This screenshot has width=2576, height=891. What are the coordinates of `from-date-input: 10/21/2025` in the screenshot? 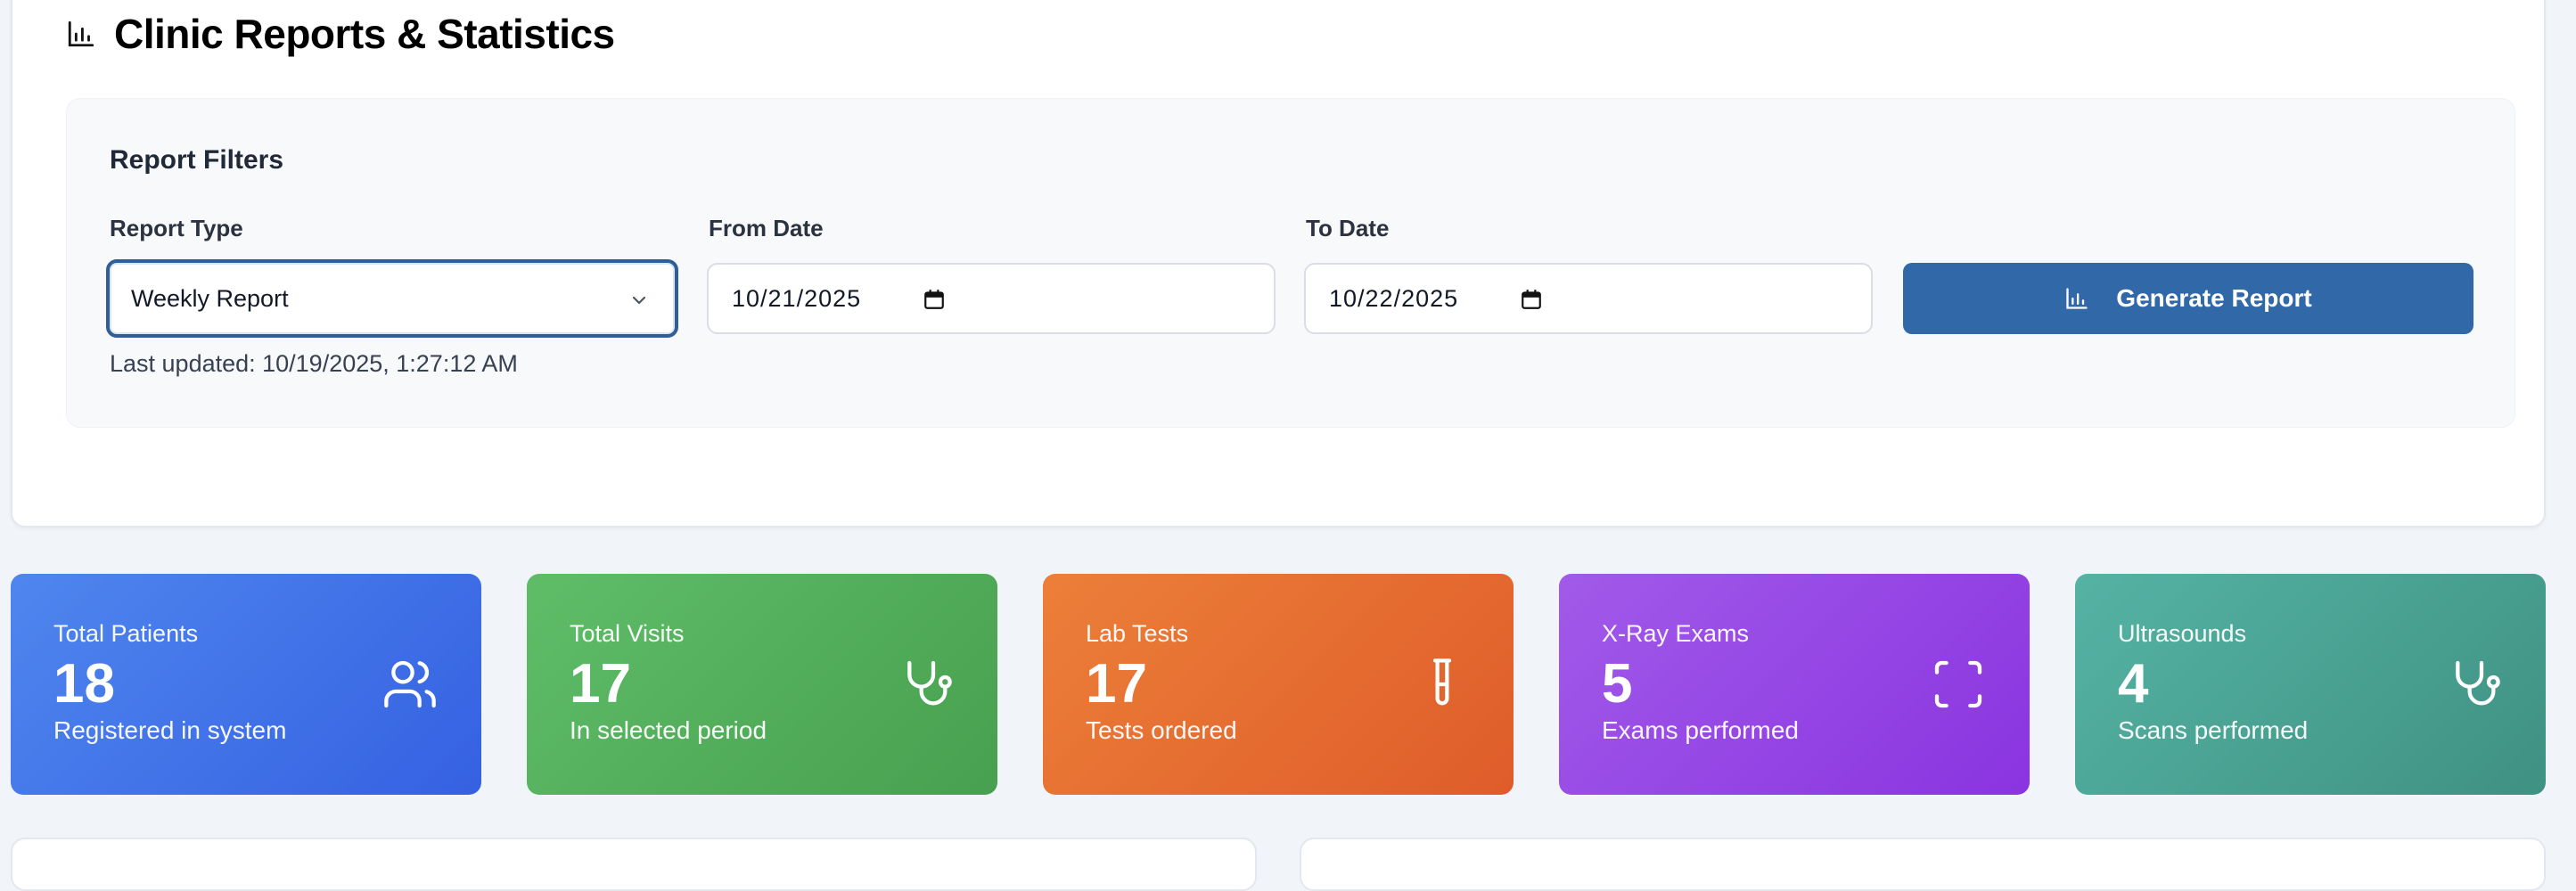 It's located at (992, 298).